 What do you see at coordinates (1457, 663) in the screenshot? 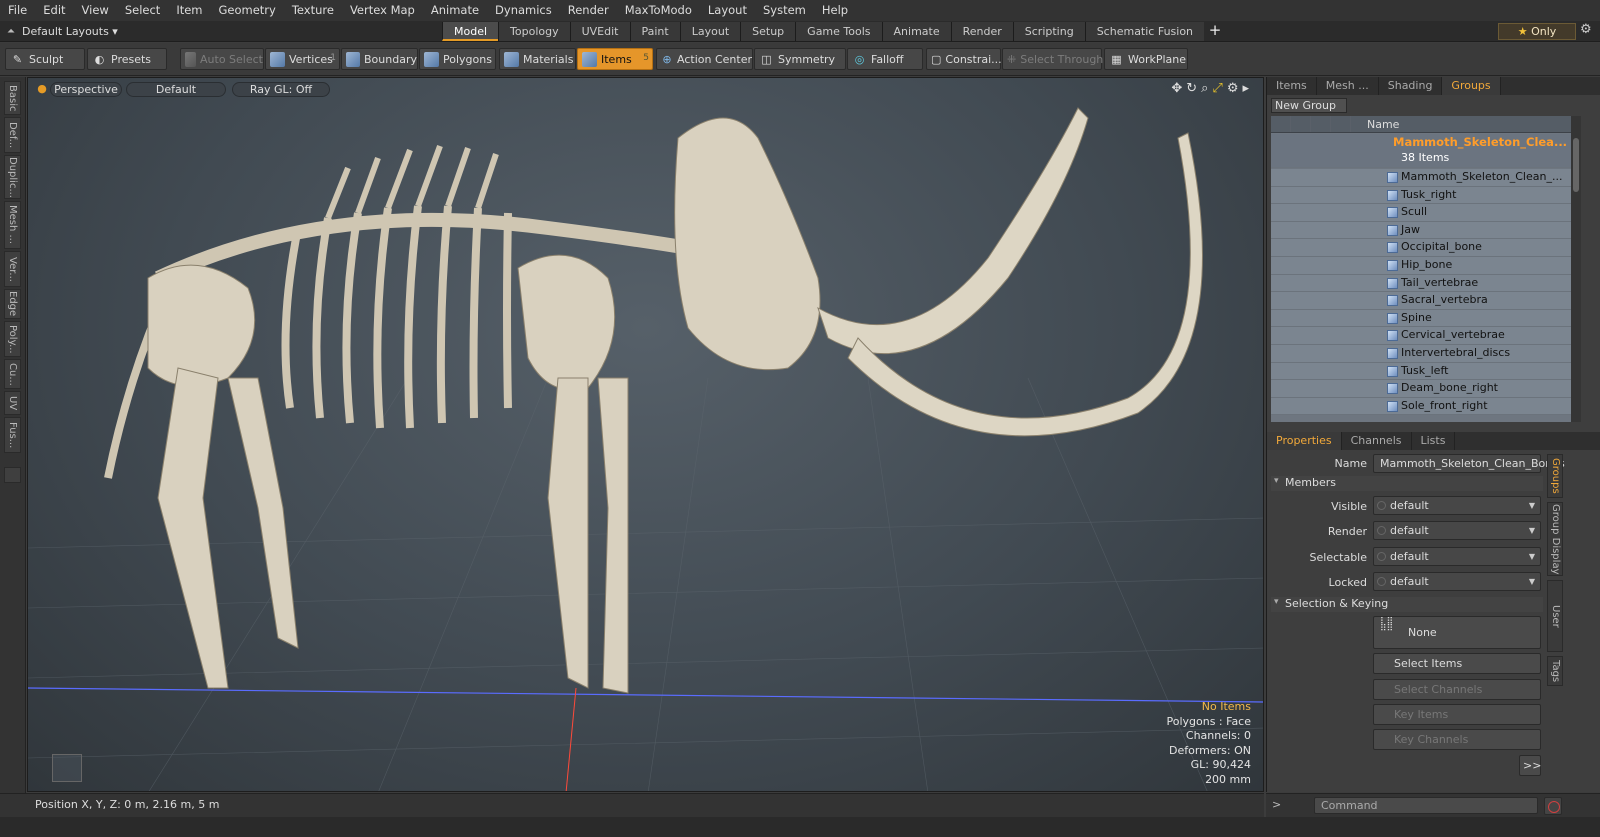
I see `select-items-button: Select Items` at bounding box center [1457, 663].